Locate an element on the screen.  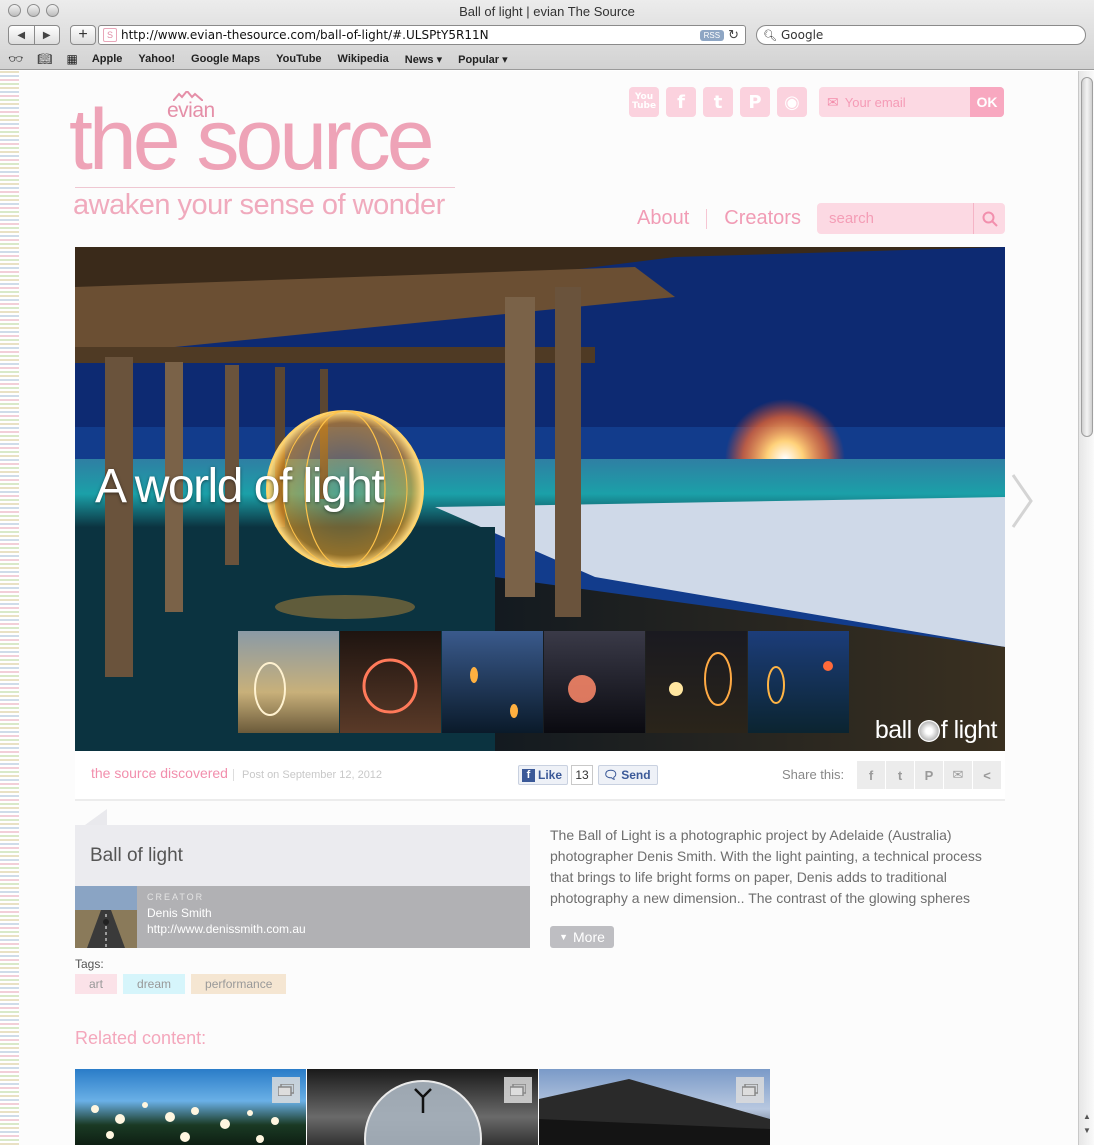
bookmark-google-maps: Google Maps is located at coordinates (225, 59).